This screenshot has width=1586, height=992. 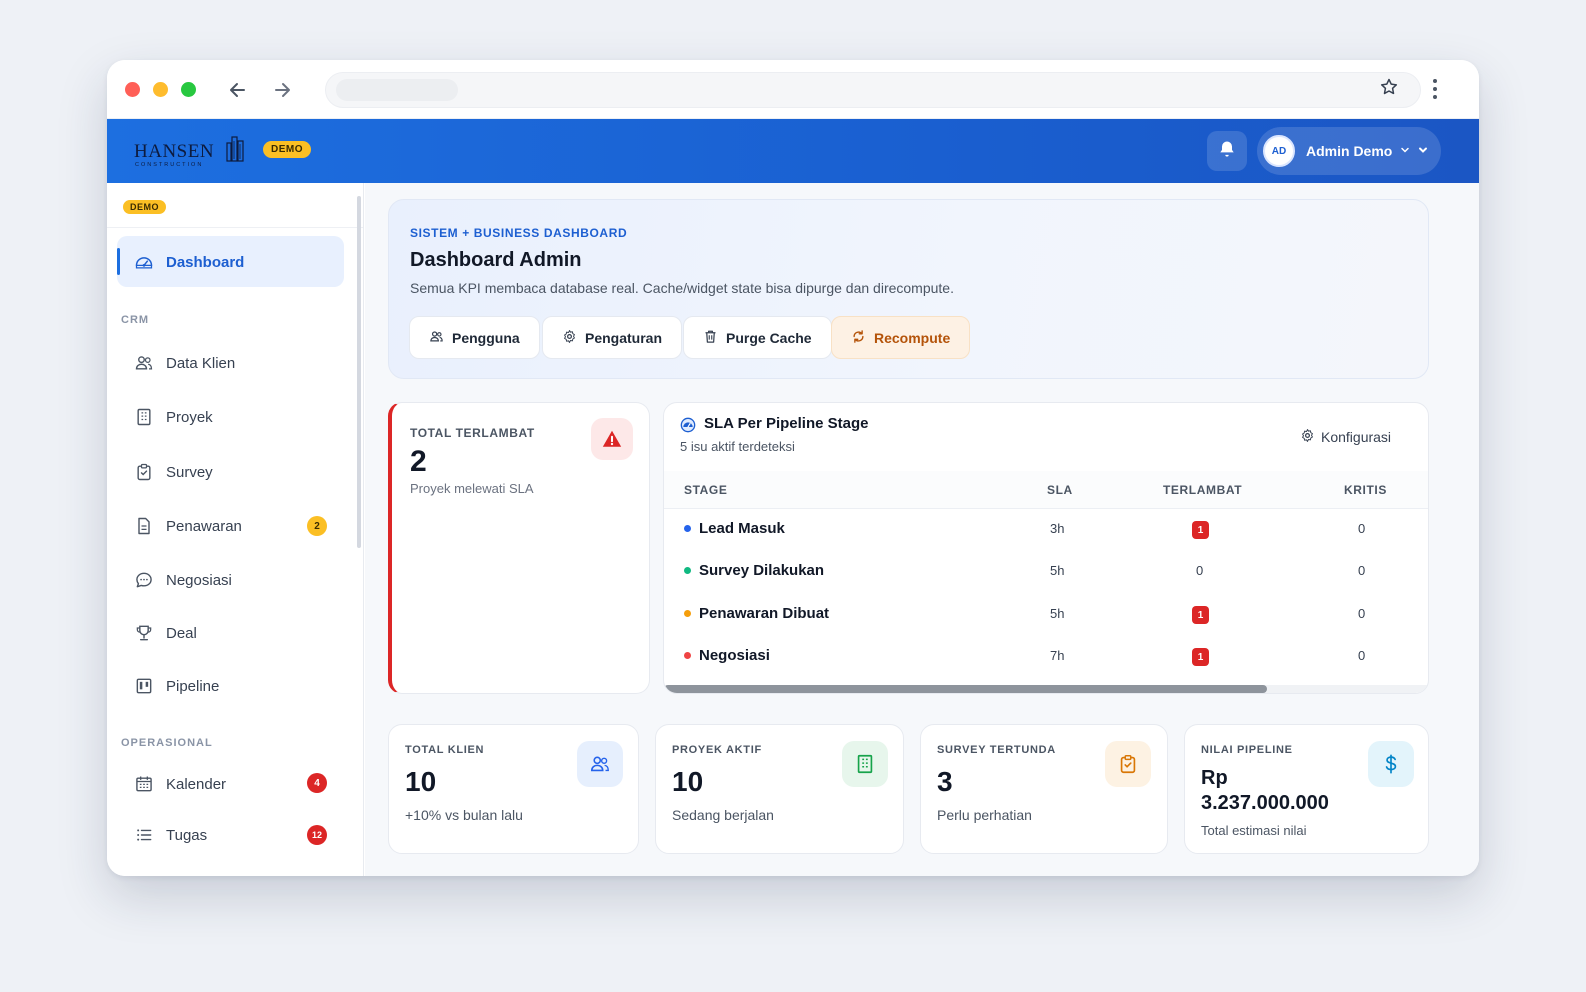 I want to click on kpi-subtitle: Sedang berjalan, so click(x=723, y=815).